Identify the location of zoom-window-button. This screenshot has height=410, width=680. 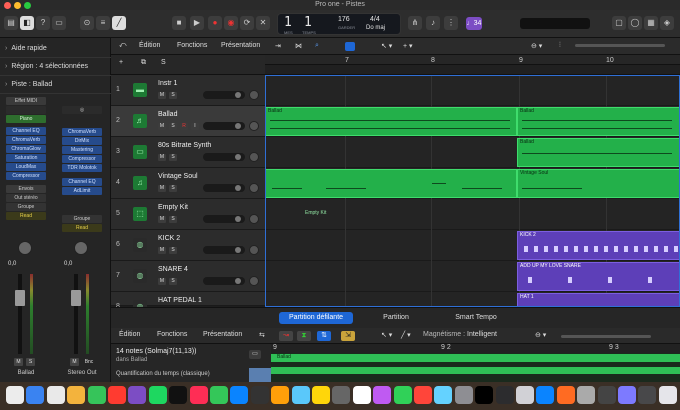
(27, 5).